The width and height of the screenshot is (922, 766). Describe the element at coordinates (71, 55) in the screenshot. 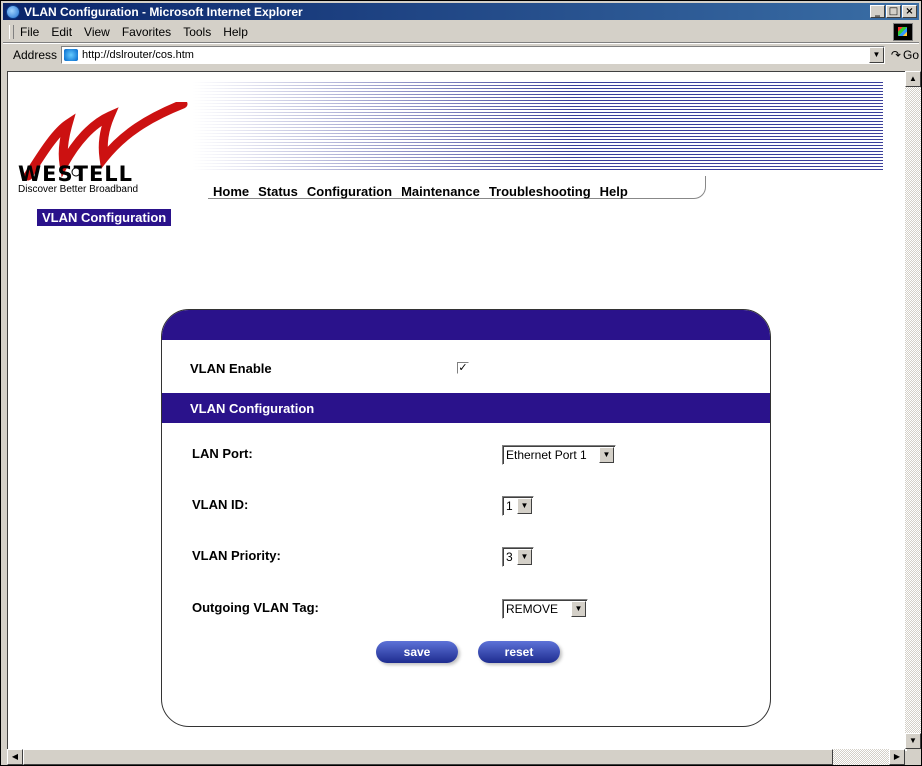

I see `page-icon` at that location.